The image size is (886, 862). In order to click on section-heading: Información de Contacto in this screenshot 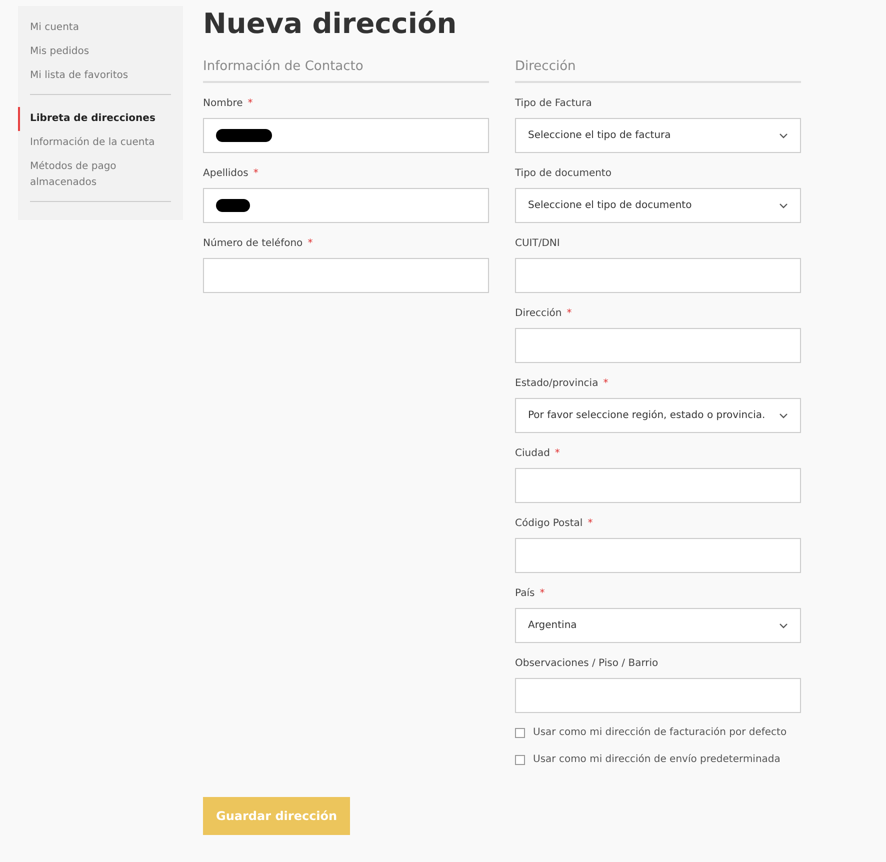, I will do `click(346, 71)`.